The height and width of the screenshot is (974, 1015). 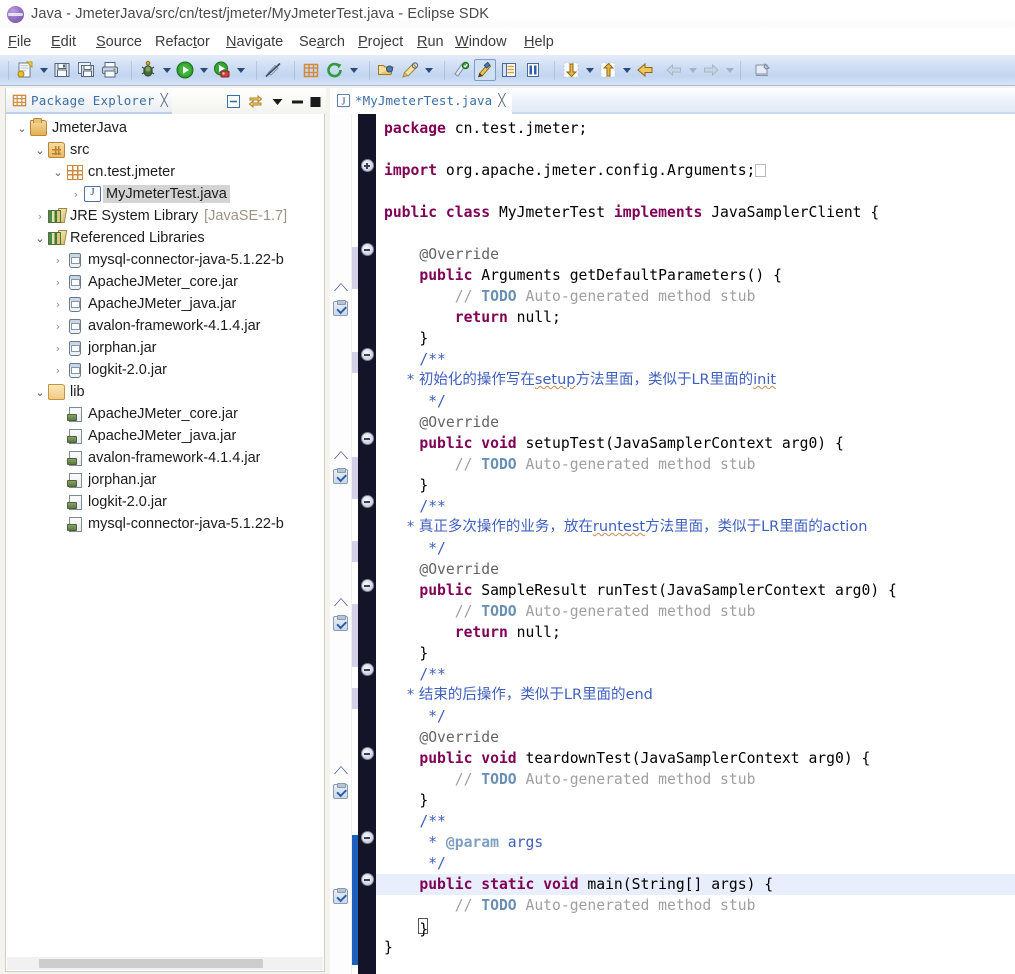 I want to click on java-perspective-button, so click(x=485, y=70).